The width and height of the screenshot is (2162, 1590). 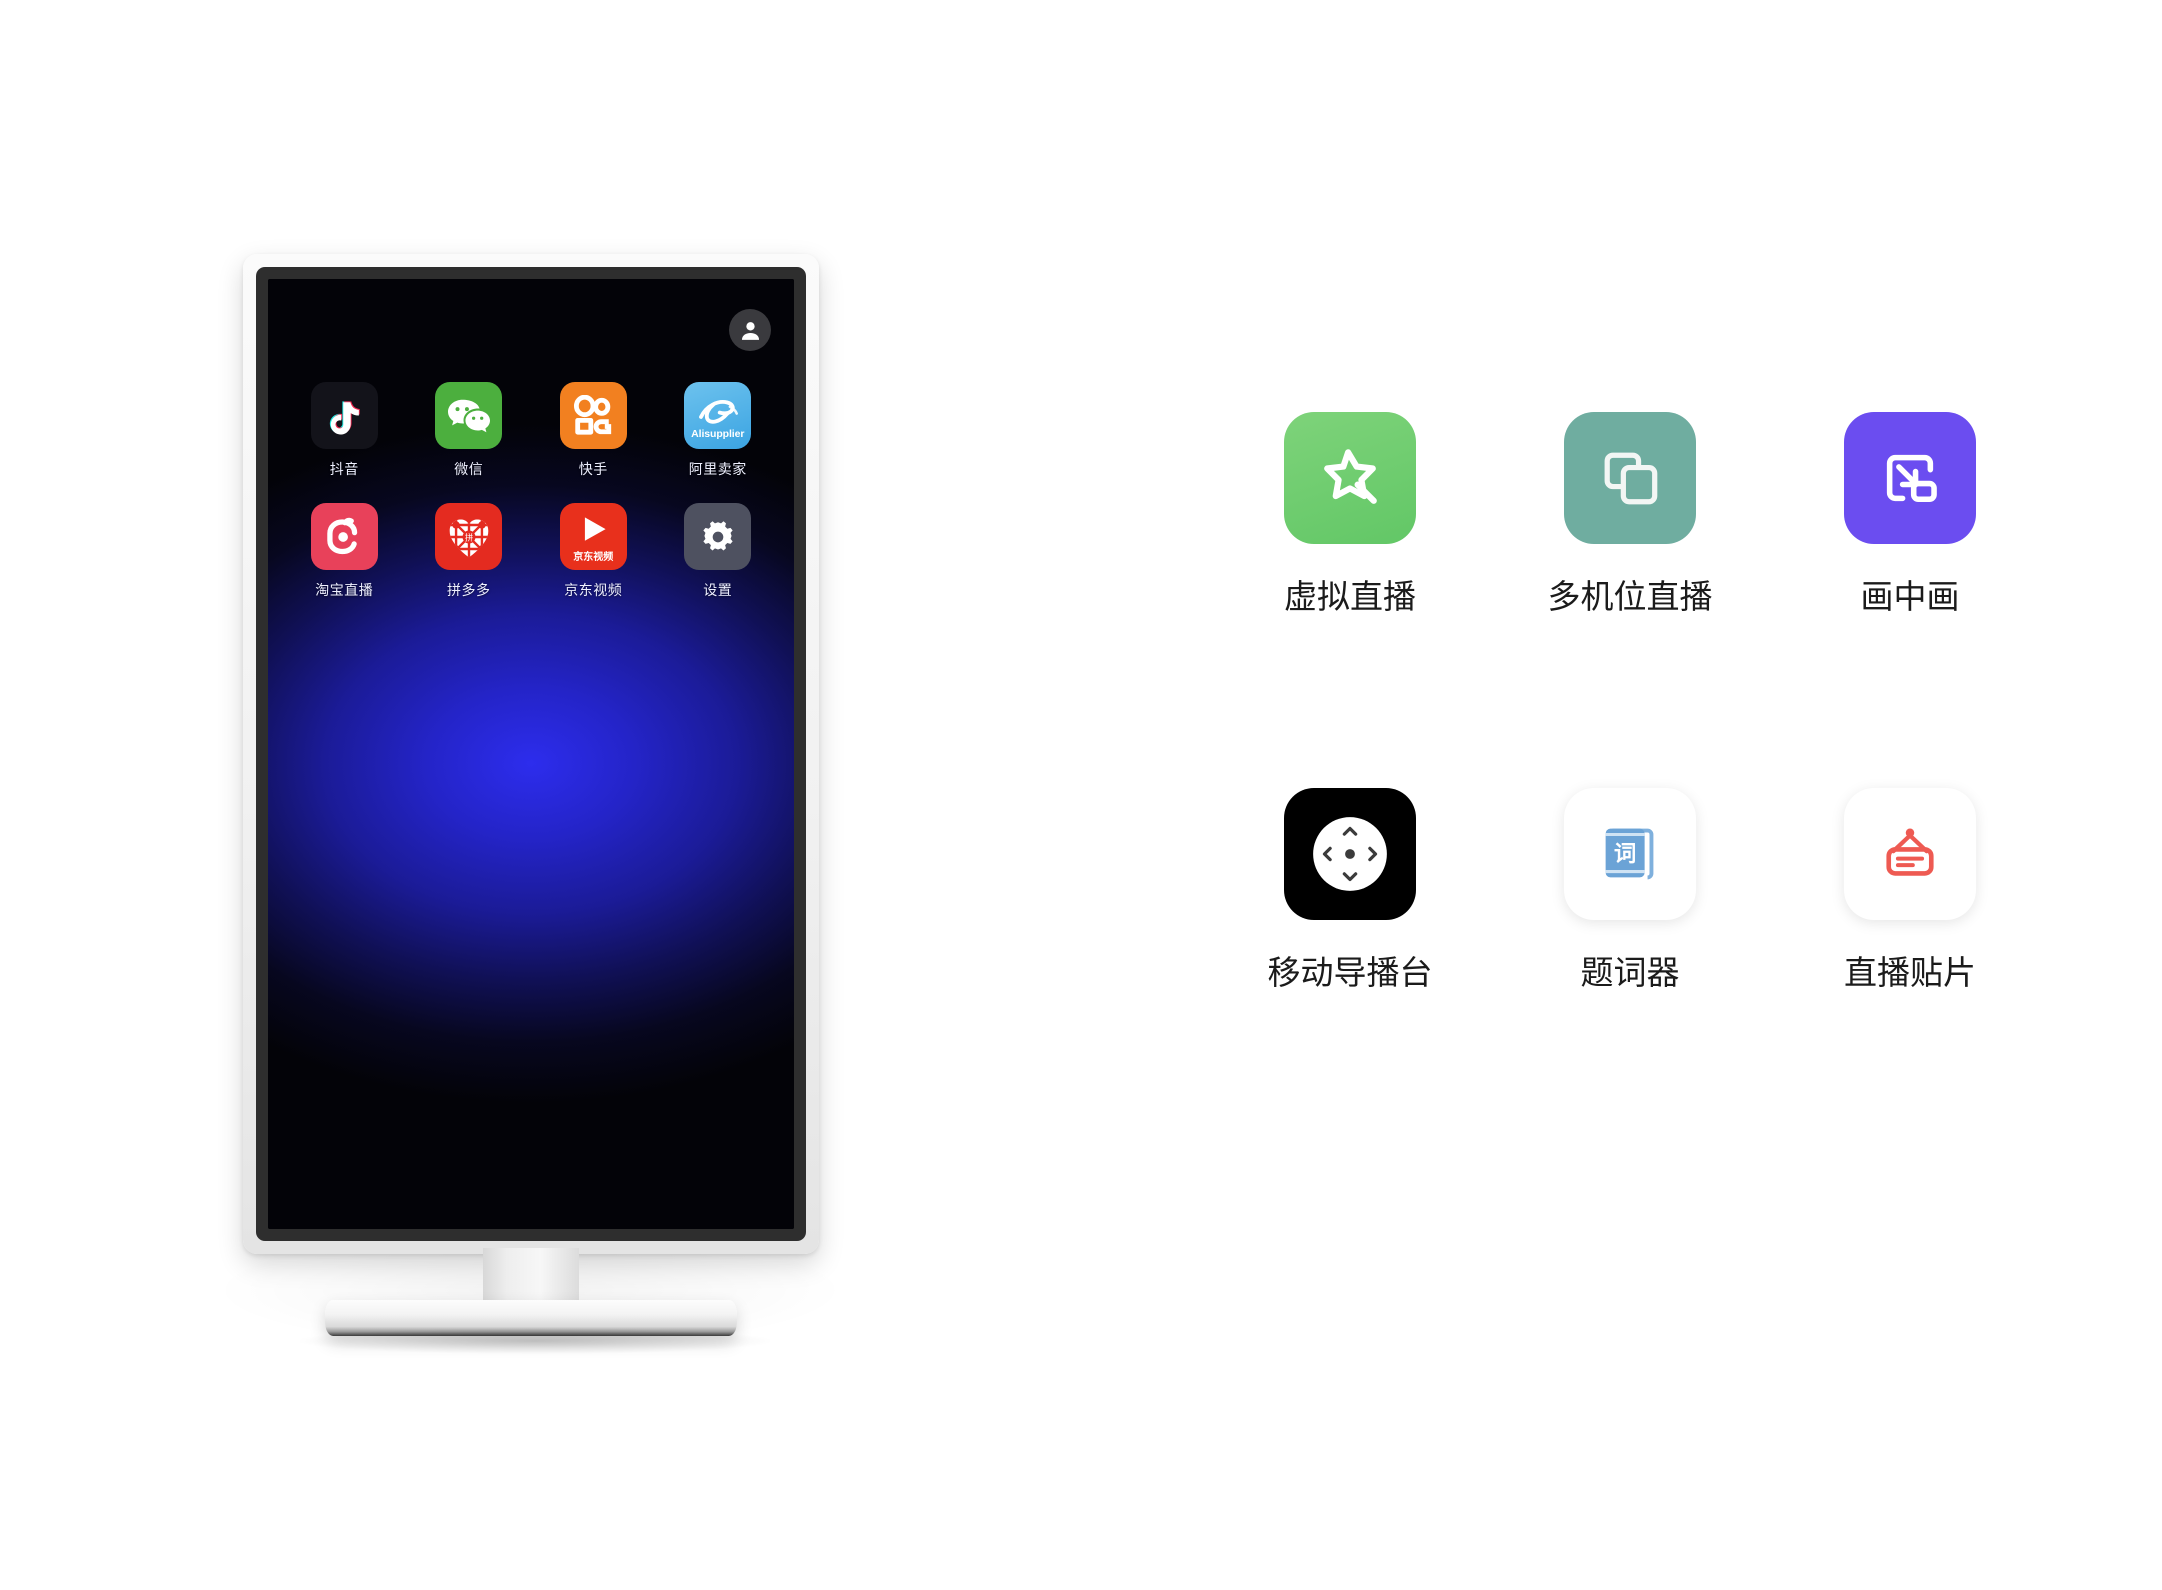 I want to click on app-label: 京东视频, so click(x=593, y=590).